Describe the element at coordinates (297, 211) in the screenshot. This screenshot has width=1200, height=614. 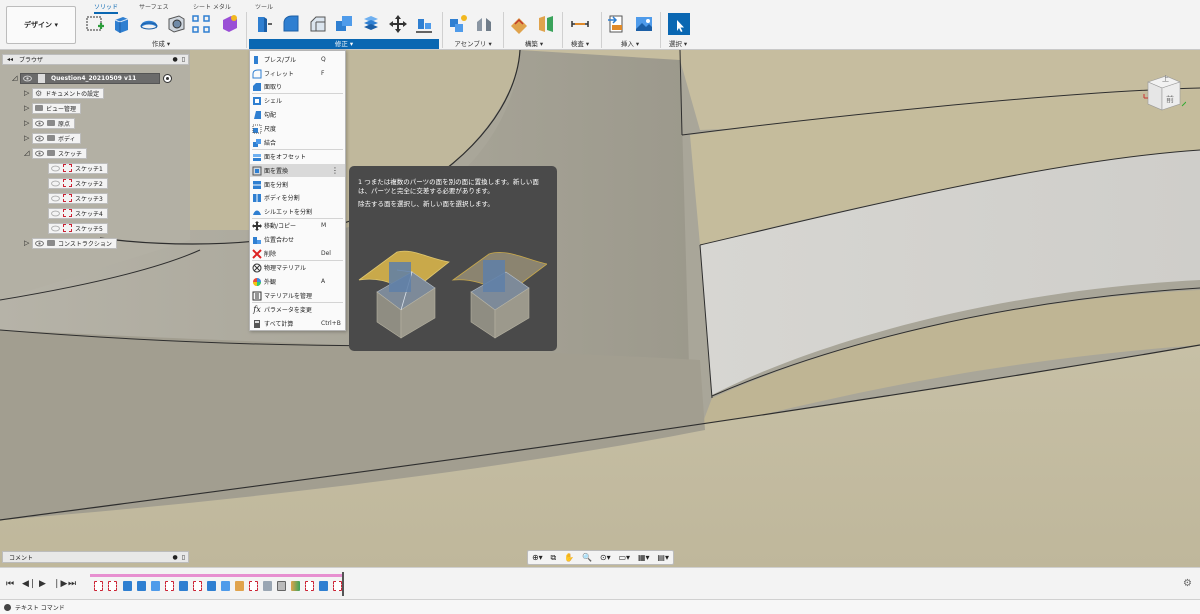
I see `menu-item-split-silhouette: シルエットを分割` at that location.